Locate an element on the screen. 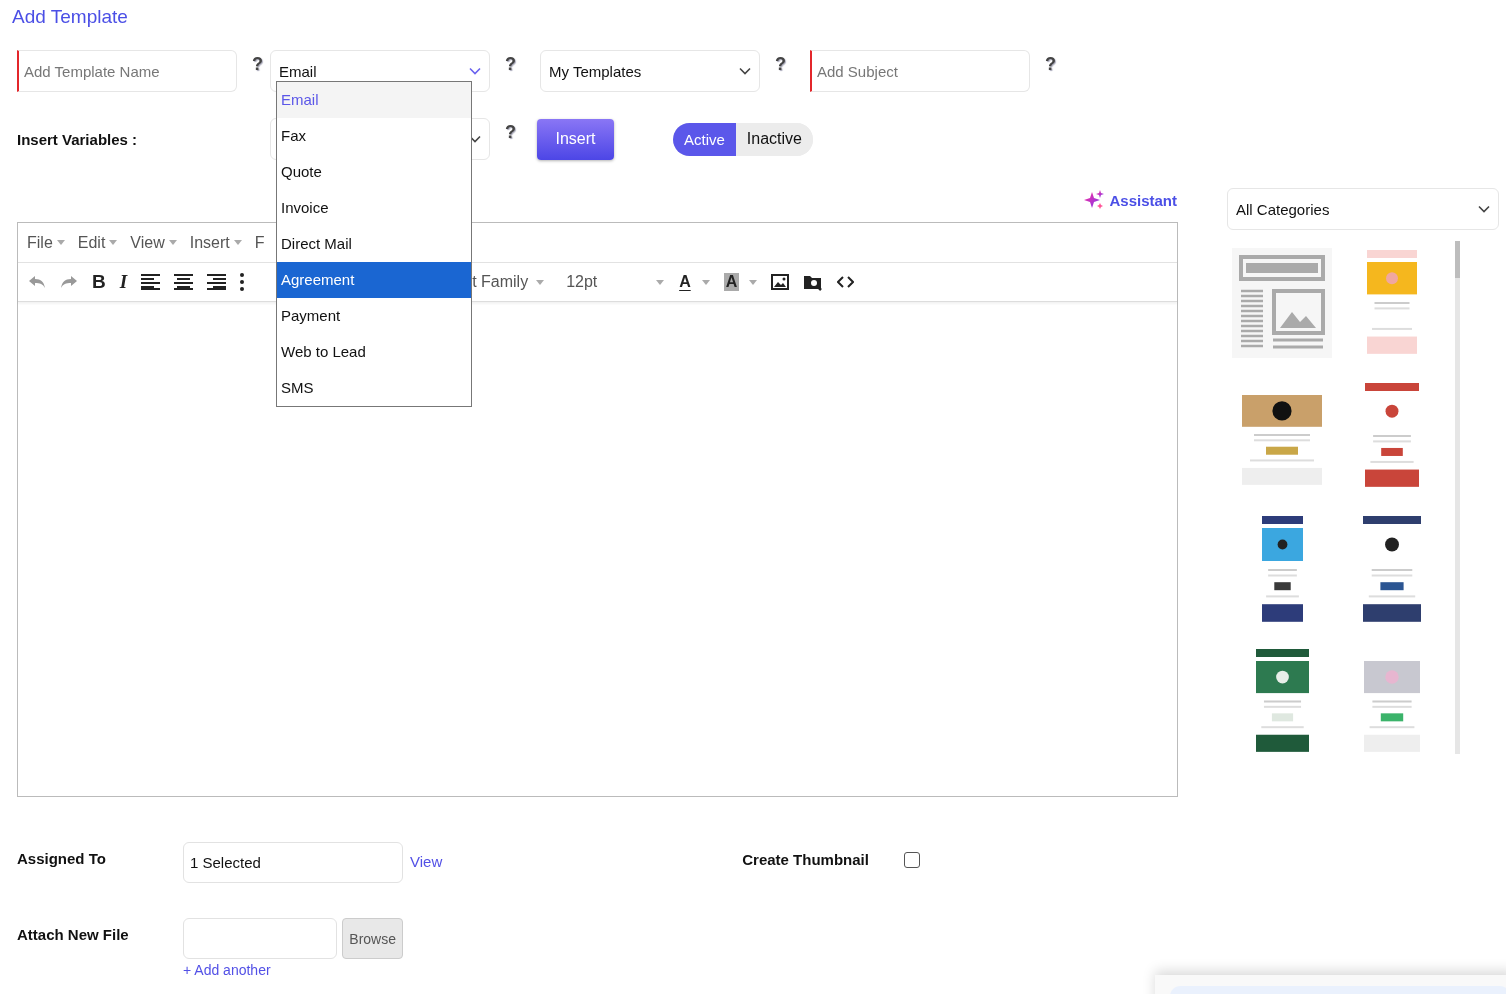  insert-button: Insert is located at coordinates (575, 139).